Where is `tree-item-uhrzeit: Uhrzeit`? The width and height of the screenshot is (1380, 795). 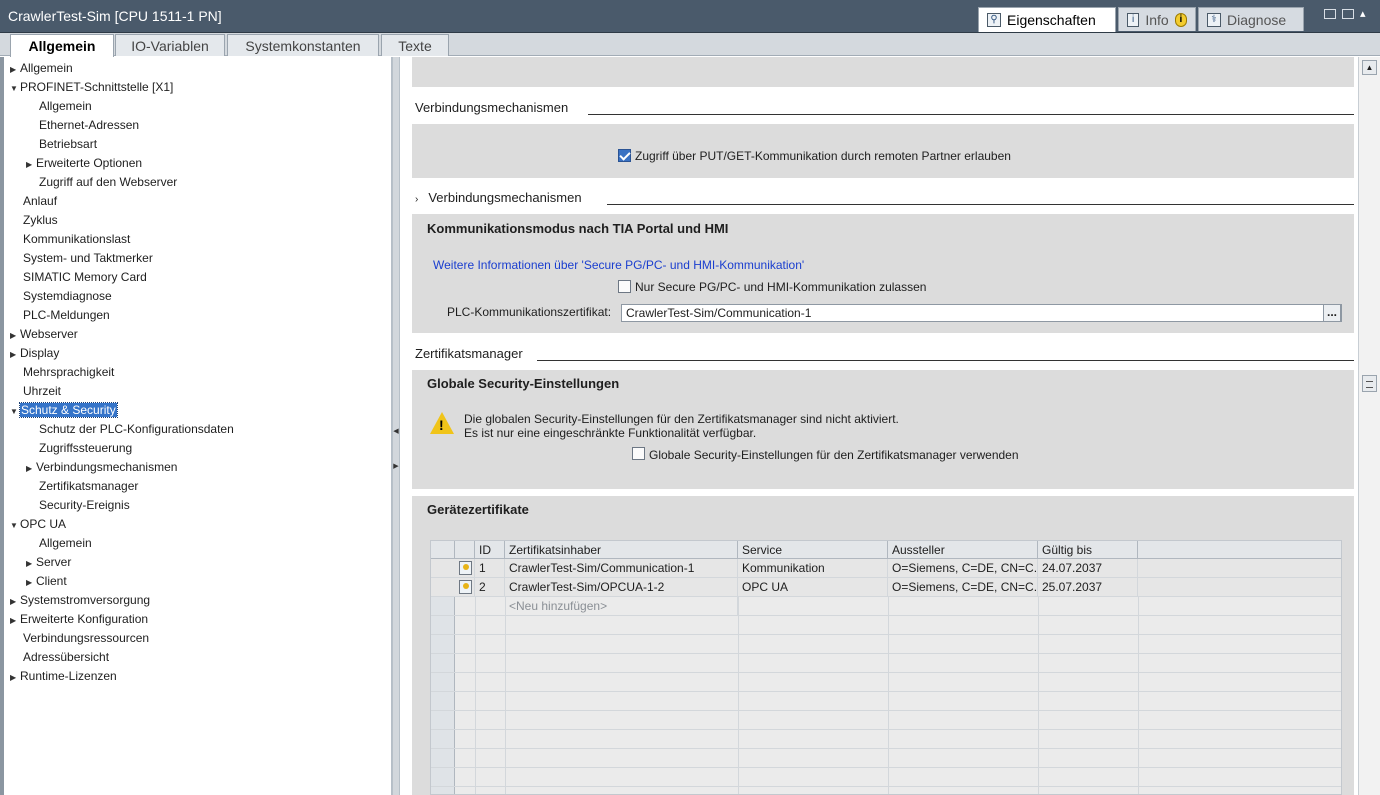 tree-item-uhrzeit: Uhrzeit is located at coordinates (42, 391).